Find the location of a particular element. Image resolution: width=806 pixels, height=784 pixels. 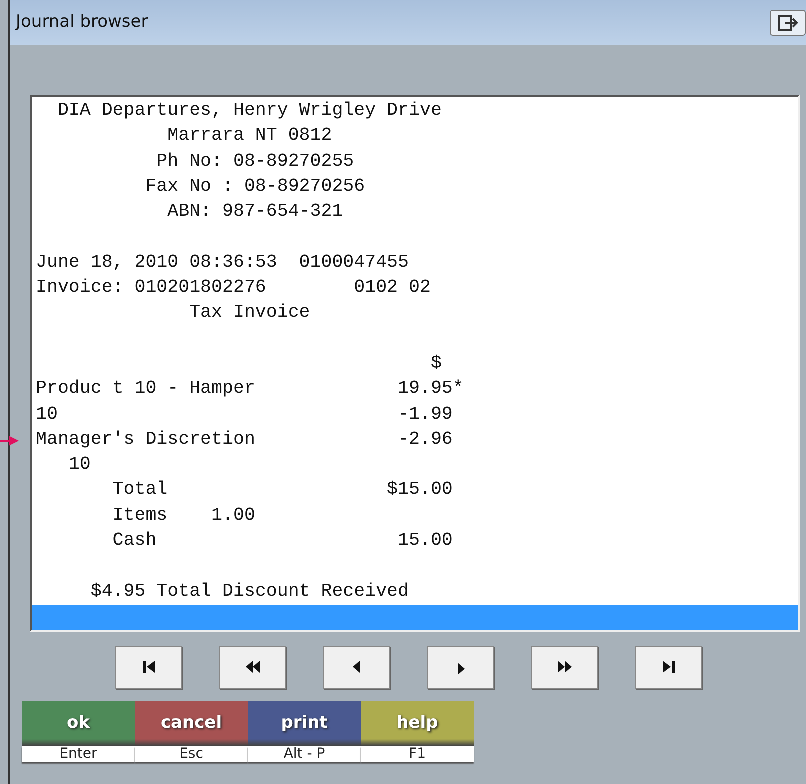

receipt-line: Marrara NT 0812 is located at coordinates (184, 137).